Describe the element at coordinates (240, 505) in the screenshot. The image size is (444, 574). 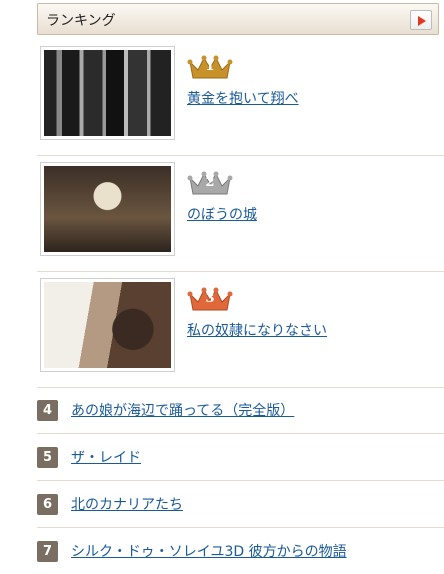
I see `ranking-item-6: 6 北のカナリアたち` at that location.